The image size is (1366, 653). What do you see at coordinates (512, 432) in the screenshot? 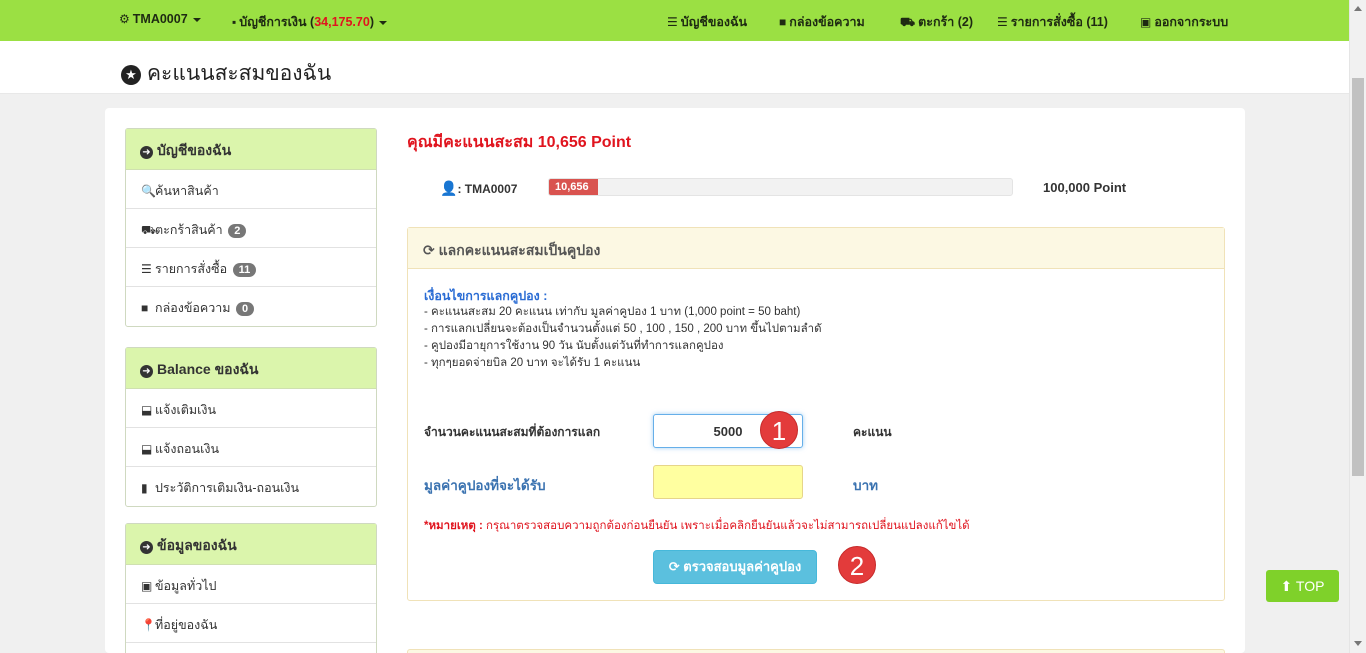
I see `amount-label: จำนวนคะแนนสะสมที่ต้องการแลก` at bounding box center [512, 432].